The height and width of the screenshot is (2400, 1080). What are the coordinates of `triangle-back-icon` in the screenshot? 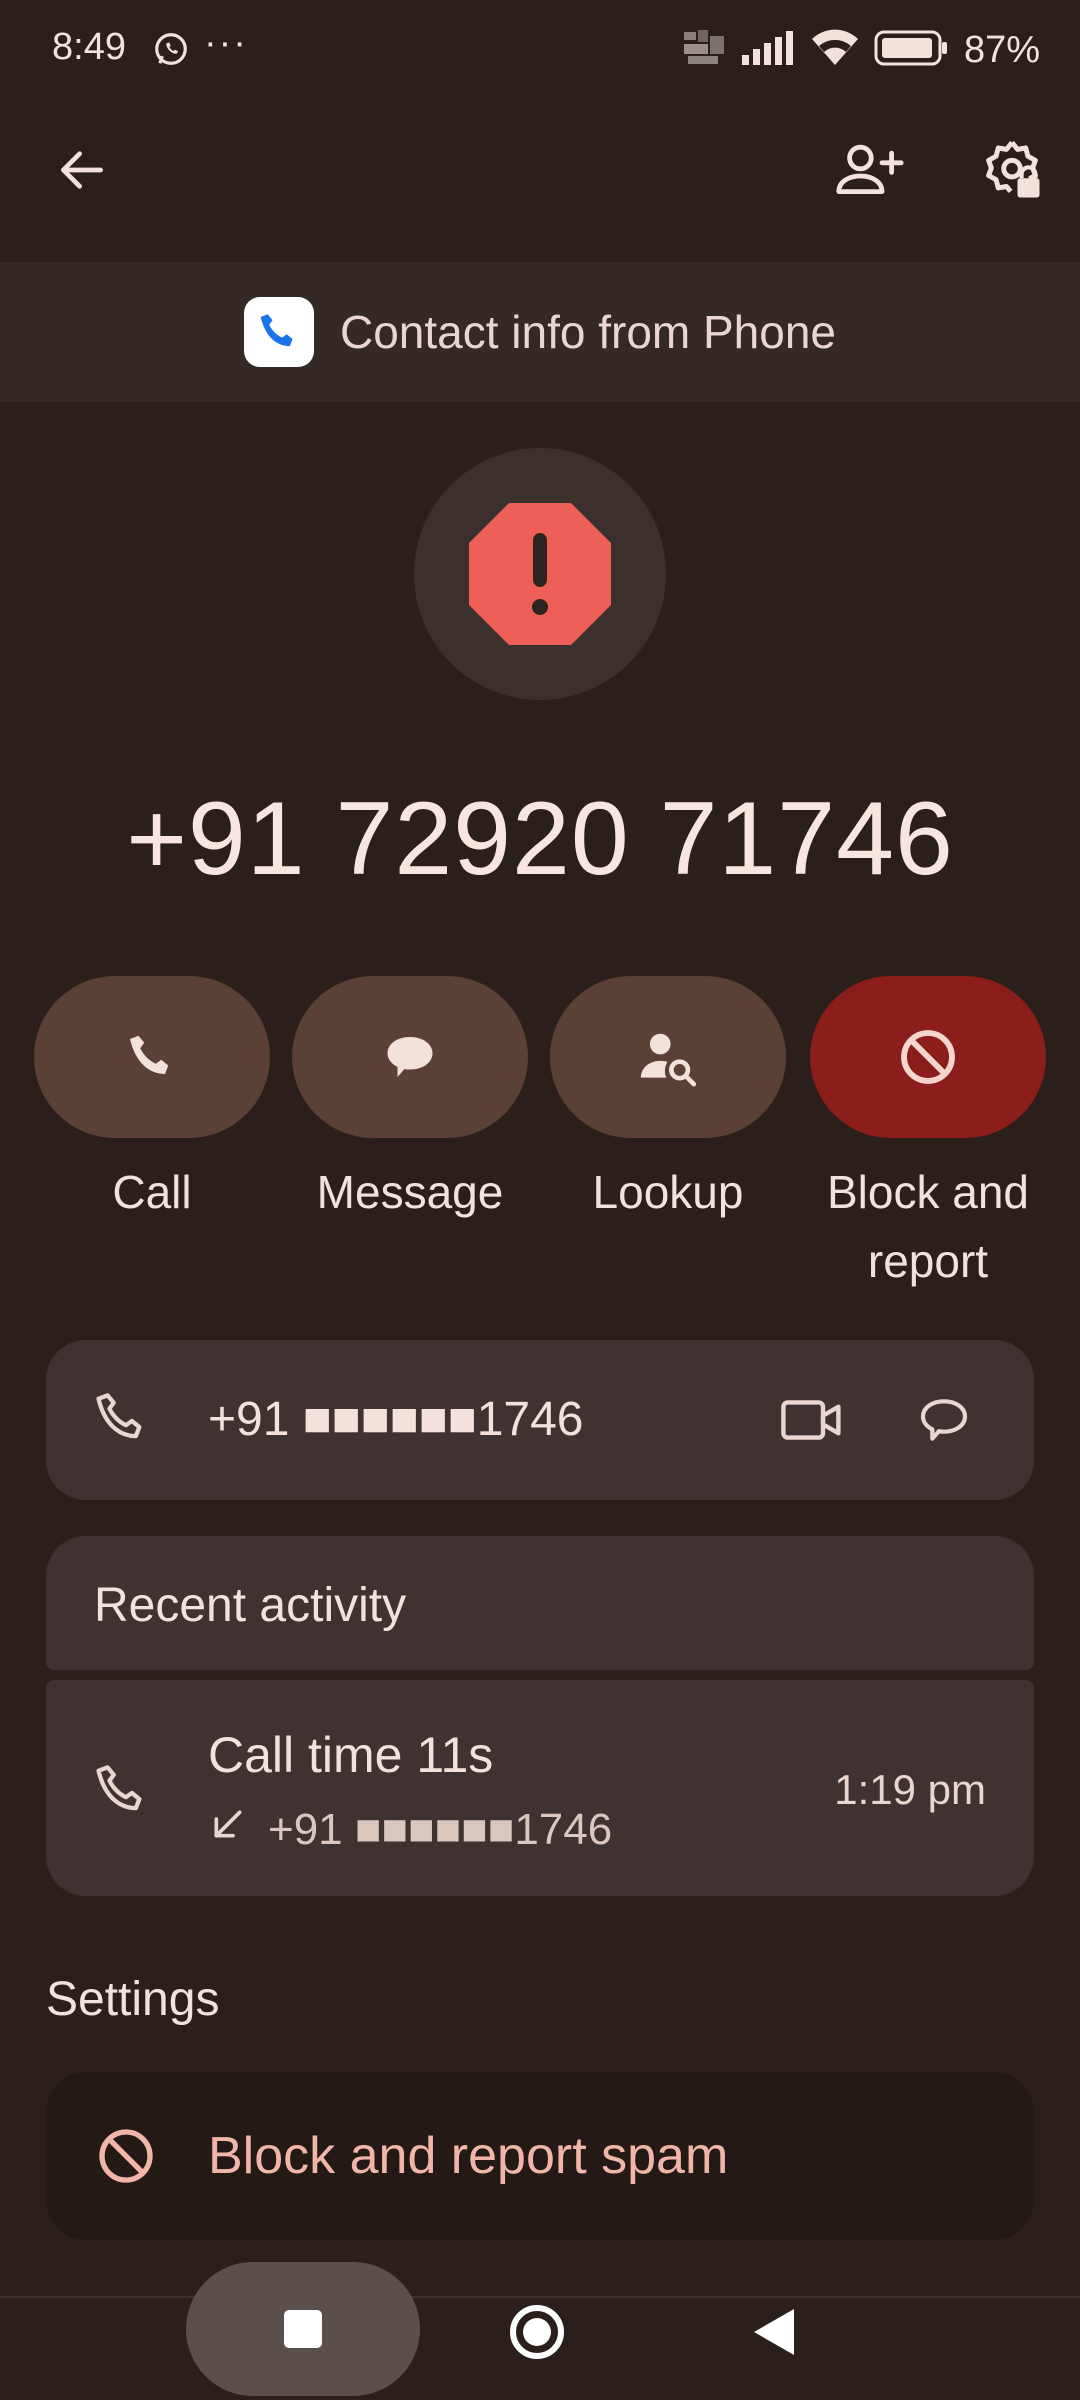 It's located at (774, 2332).